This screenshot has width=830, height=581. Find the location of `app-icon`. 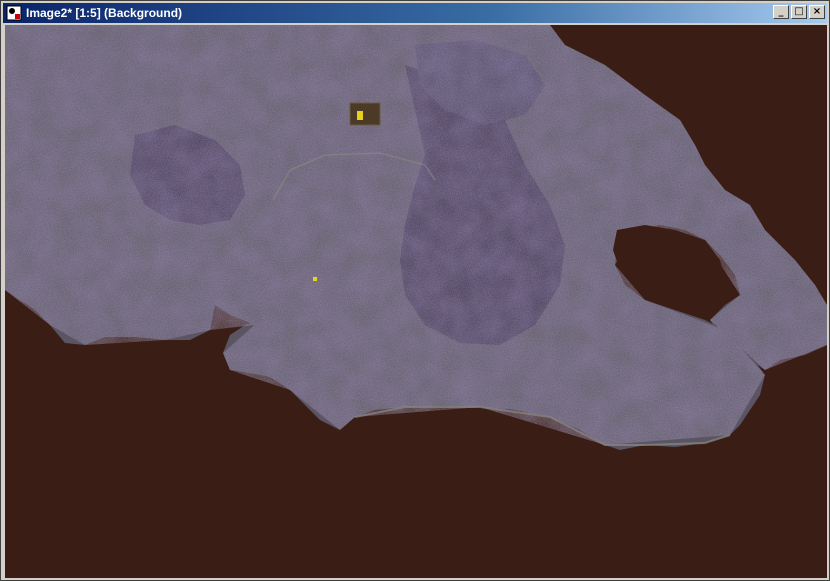

app-icon is located at coordinates (14, 13).